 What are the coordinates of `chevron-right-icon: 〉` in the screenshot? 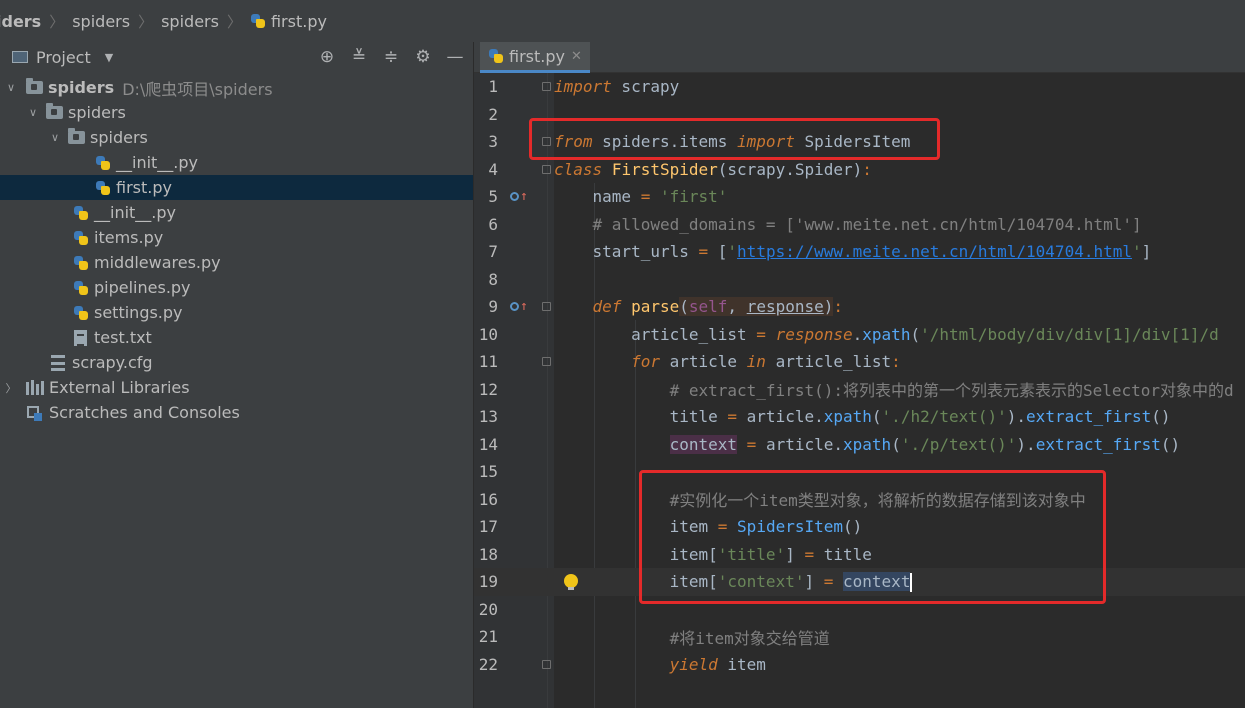 It's located at (11, 388).